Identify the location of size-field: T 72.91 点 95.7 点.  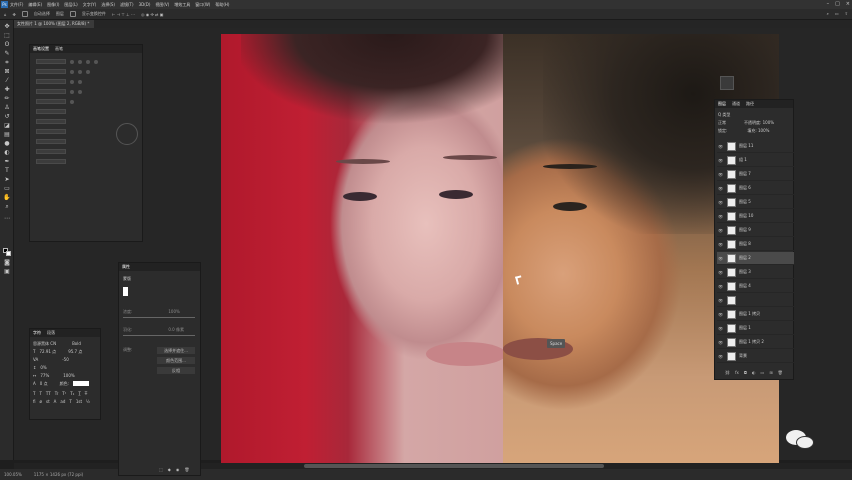
(57, 352).